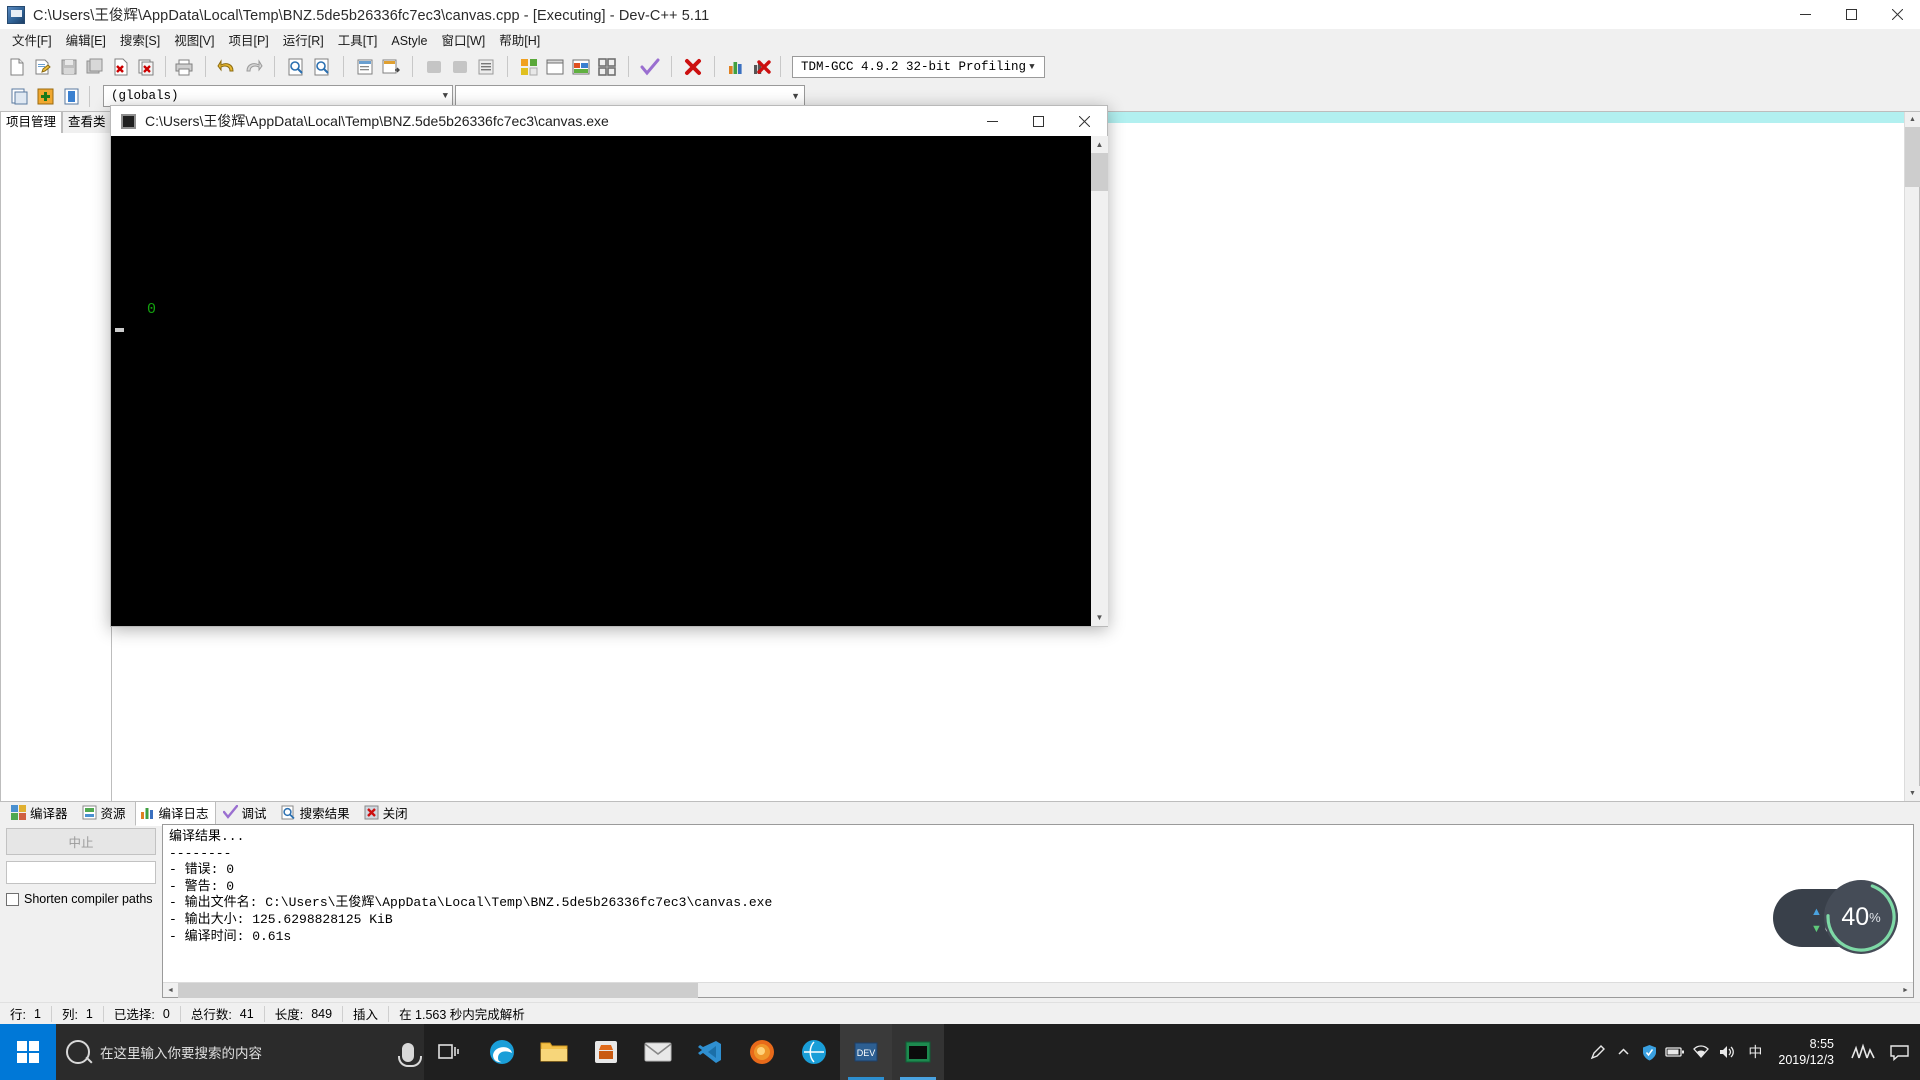 This screenshot has width=1920, height=1080. What do you see at coordinates (17, 66) in the screenshot?
I see `new-file-icon` at bounding box center [17, 66].